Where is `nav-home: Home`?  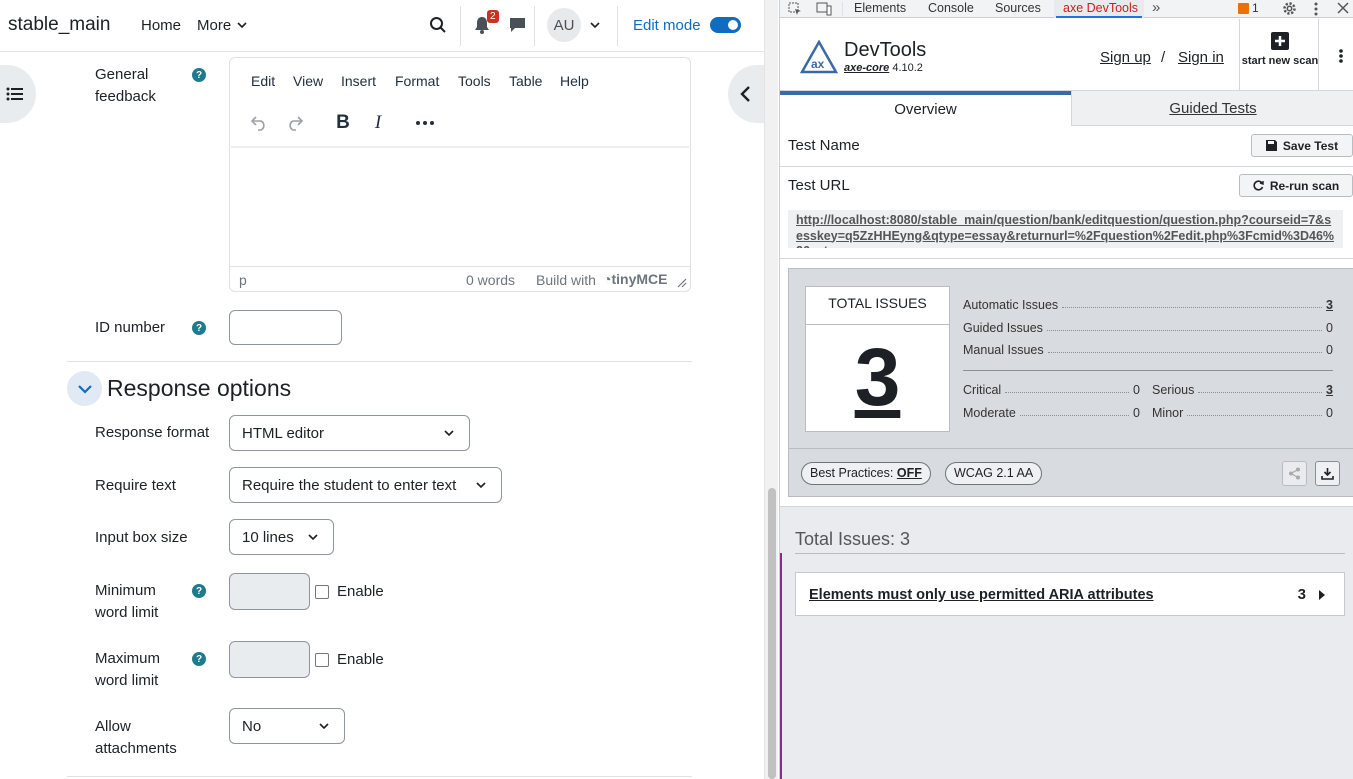 nav-home: Home is located at coordinates (161, 25).